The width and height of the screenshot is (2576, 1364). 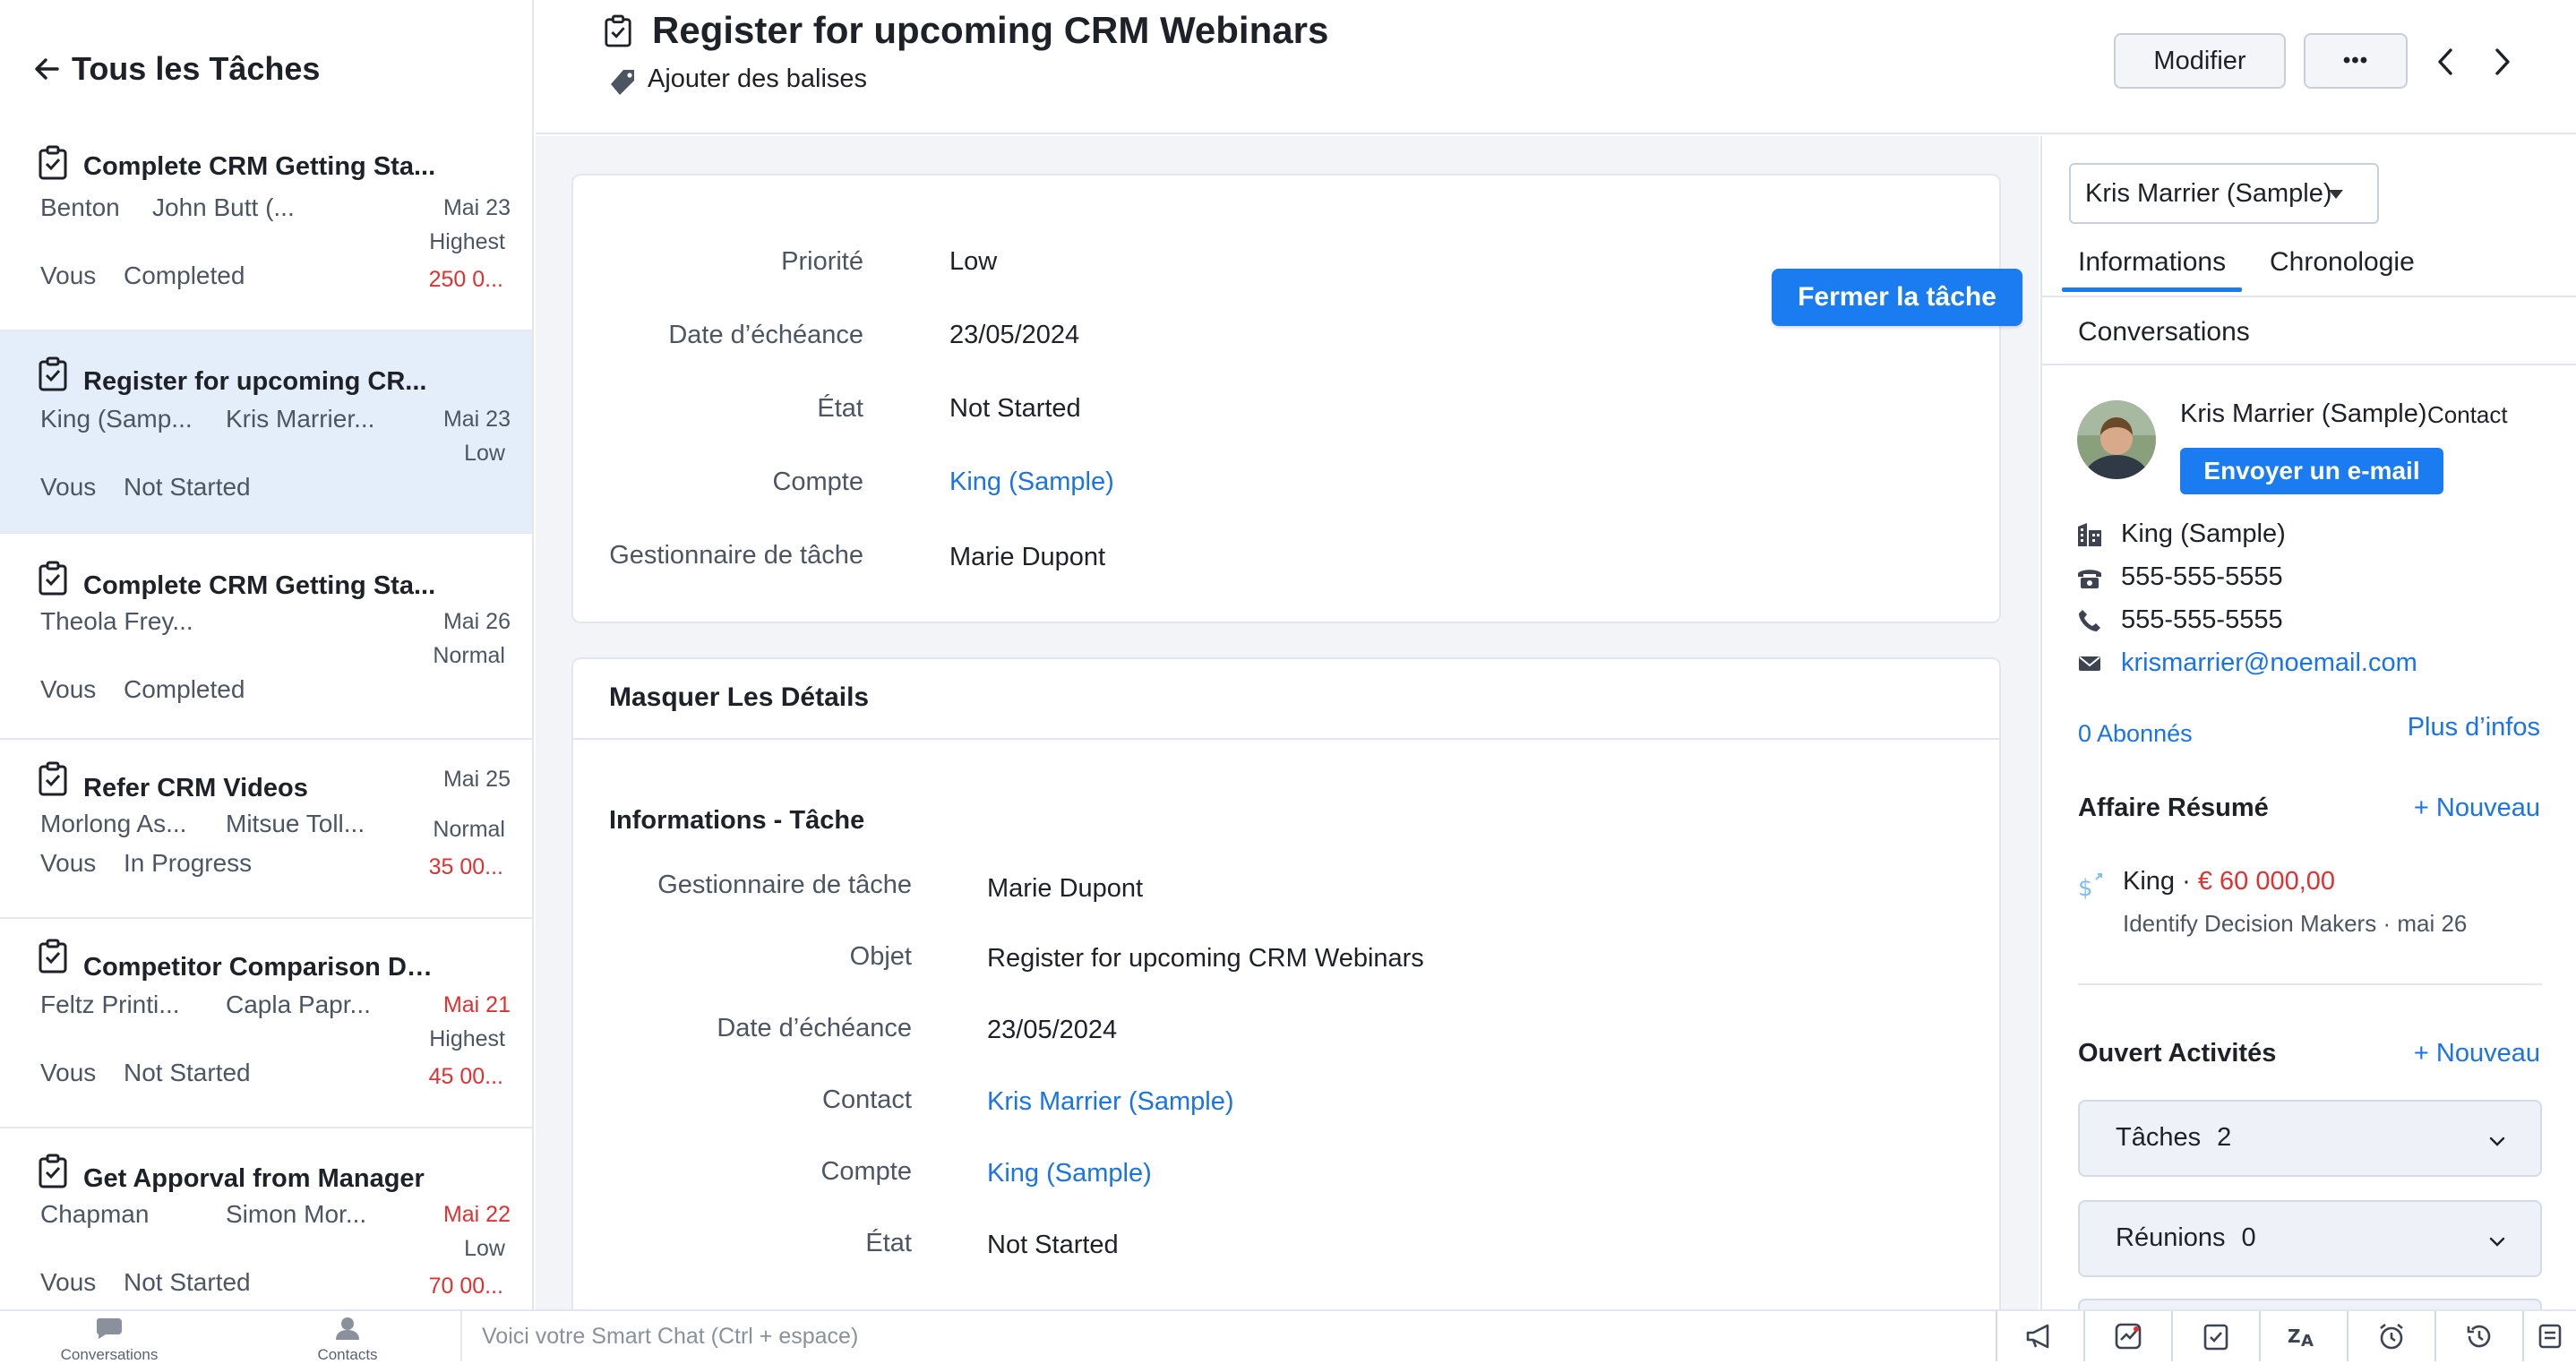 What do you see at coordinates (2474, 727) in the screenshot?
I see `more-info-link: Plus d’infos` at bounding box center [2474, 727].